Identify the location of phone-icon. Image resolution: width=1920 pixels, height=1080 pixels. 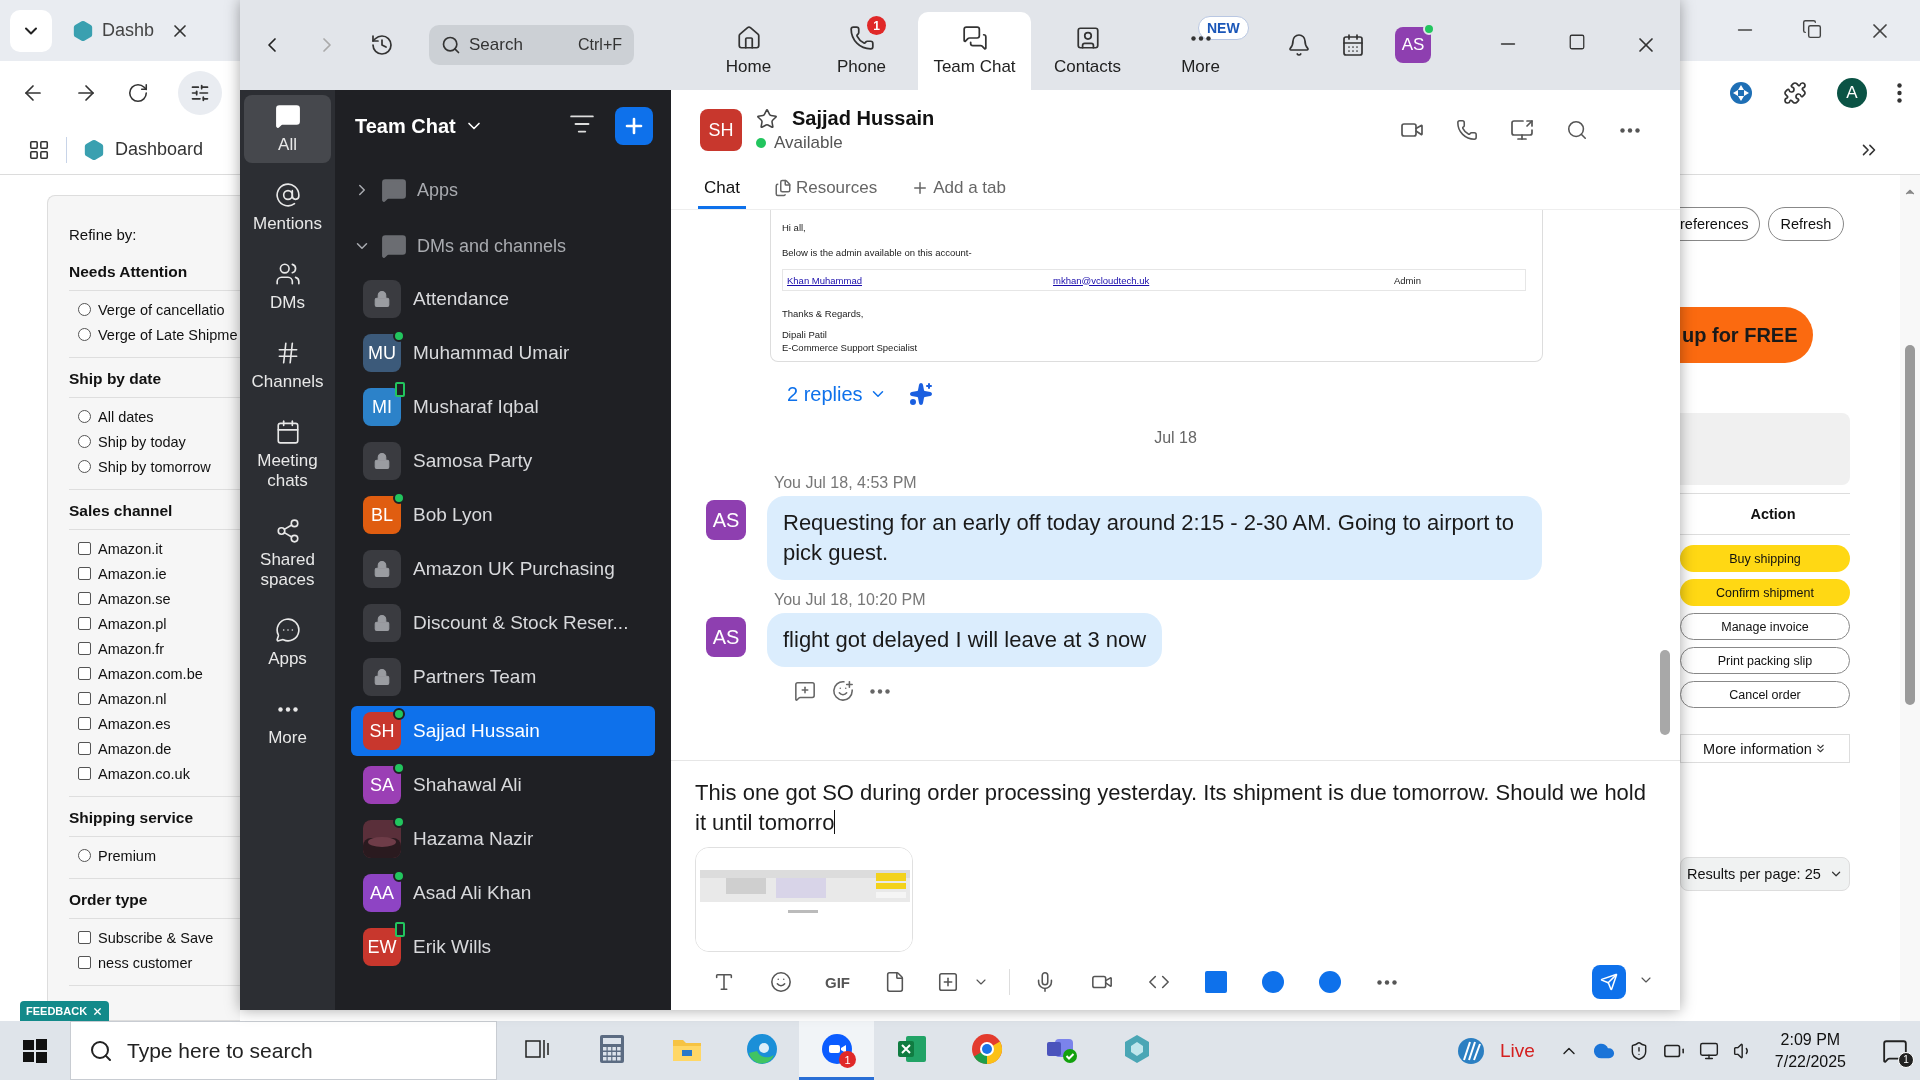
(1467, 130).